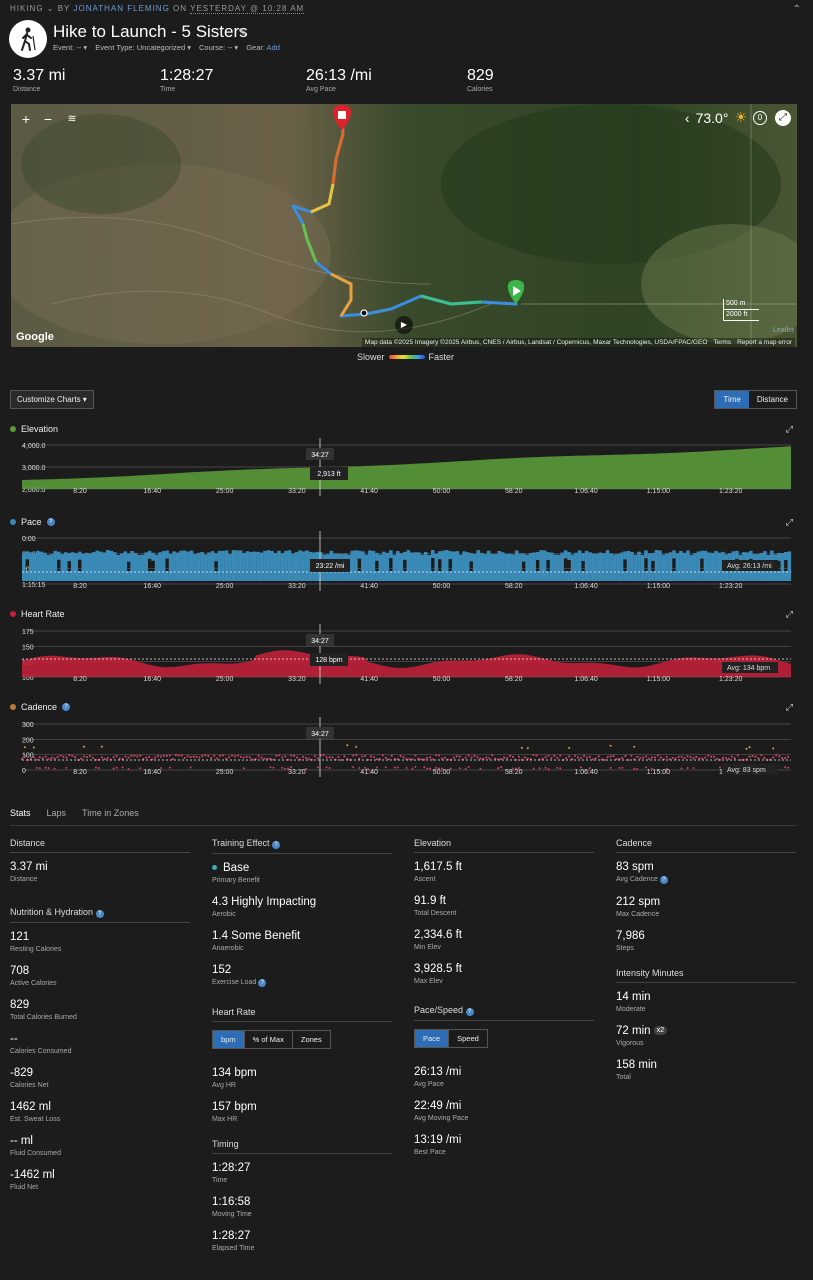 The height and width of the screenshot is (1280, 813). Describe the element at coordinates (48, 119) in the screenshot. I see `zoom-out-button: −` at that location.